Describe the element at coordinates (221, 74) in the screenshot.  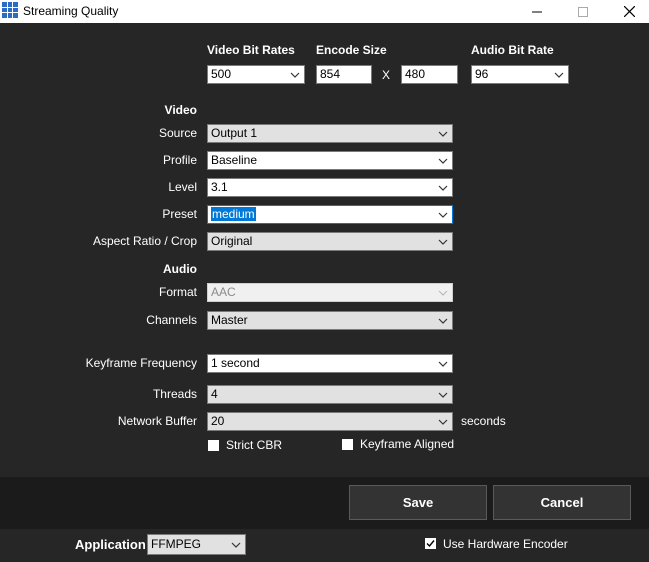
I see `video-bit-rate-value: 500` at that location.